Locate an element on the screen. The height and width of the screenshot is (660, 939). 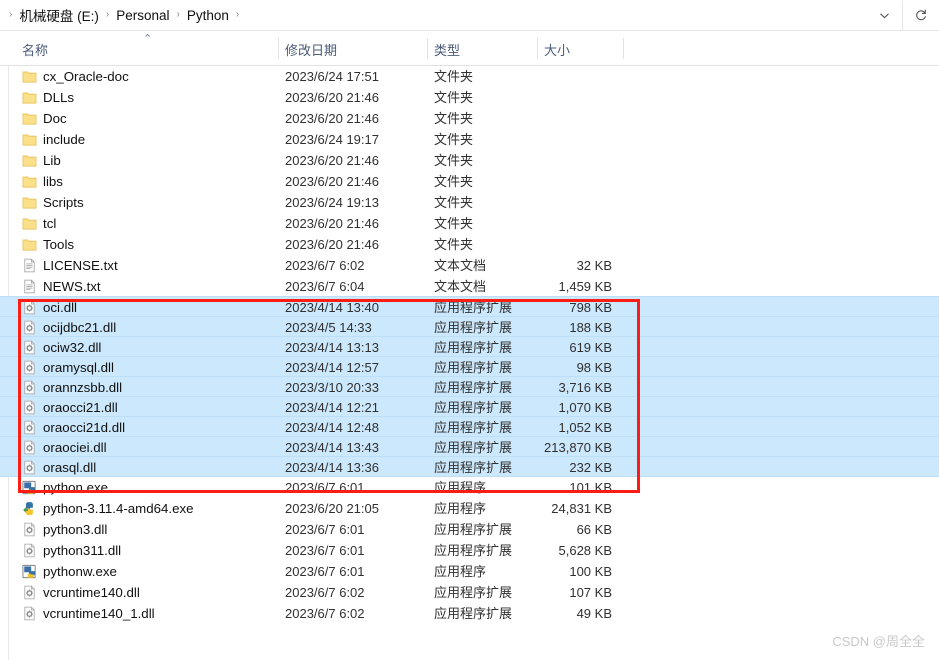
file-date-cell: 2023/4/14 12:48 is located at coordinates (332, 427).